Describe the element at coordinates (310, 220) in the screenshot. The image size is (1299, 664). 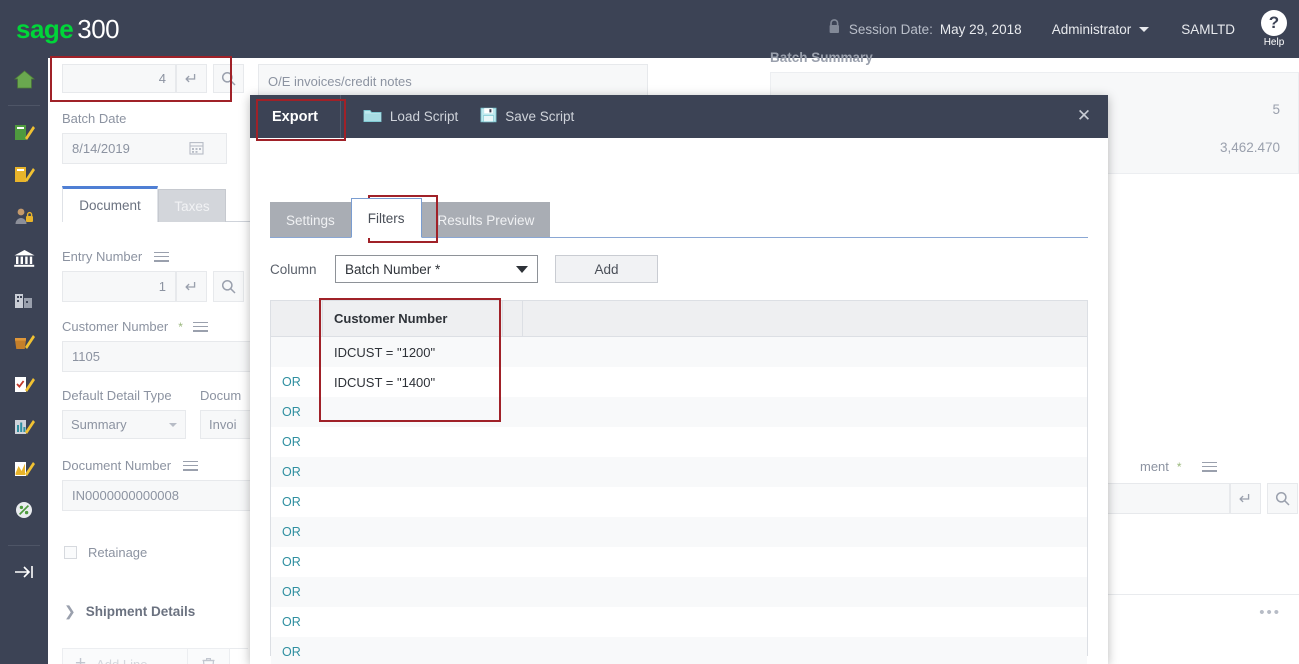
I see `tab-settings: Settings` at that location.